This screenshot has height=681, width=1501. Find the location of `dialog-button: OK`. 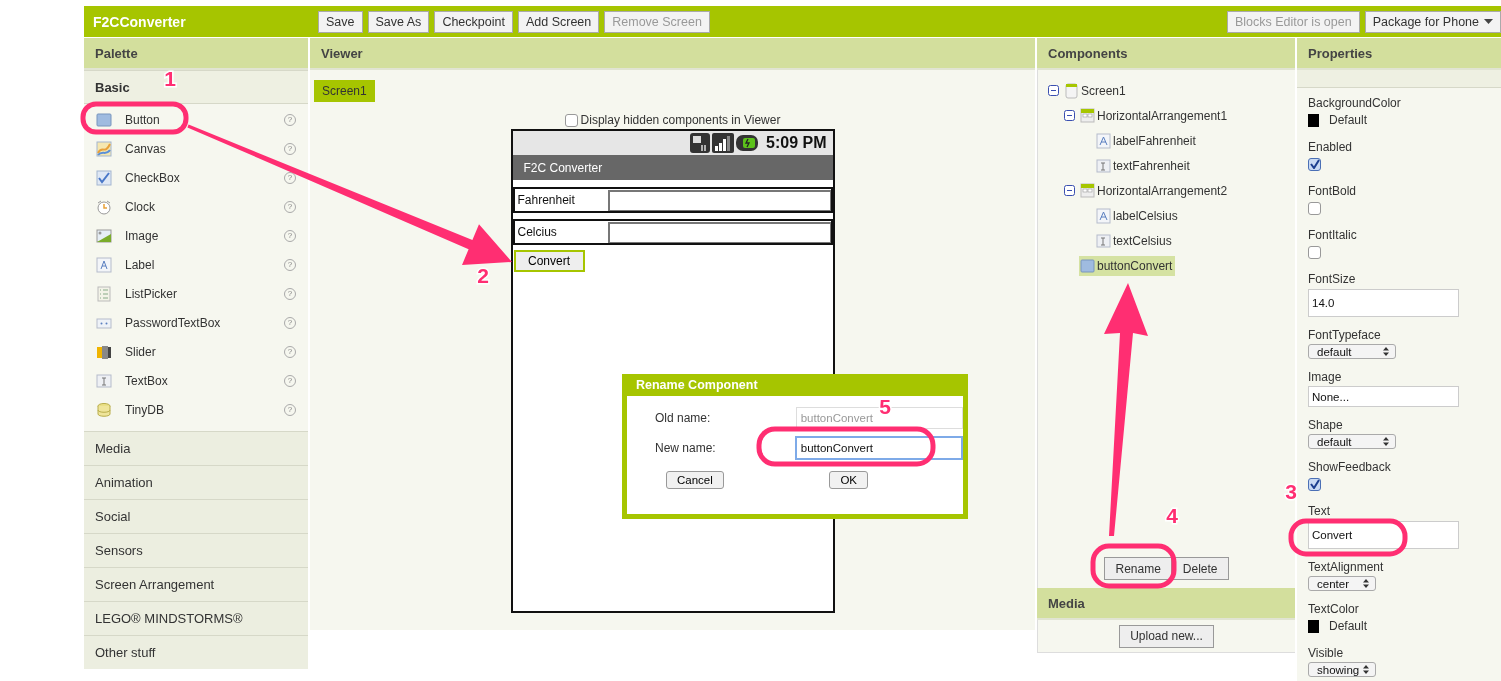

dialog-button: OK is located at coordinates (848, 480).